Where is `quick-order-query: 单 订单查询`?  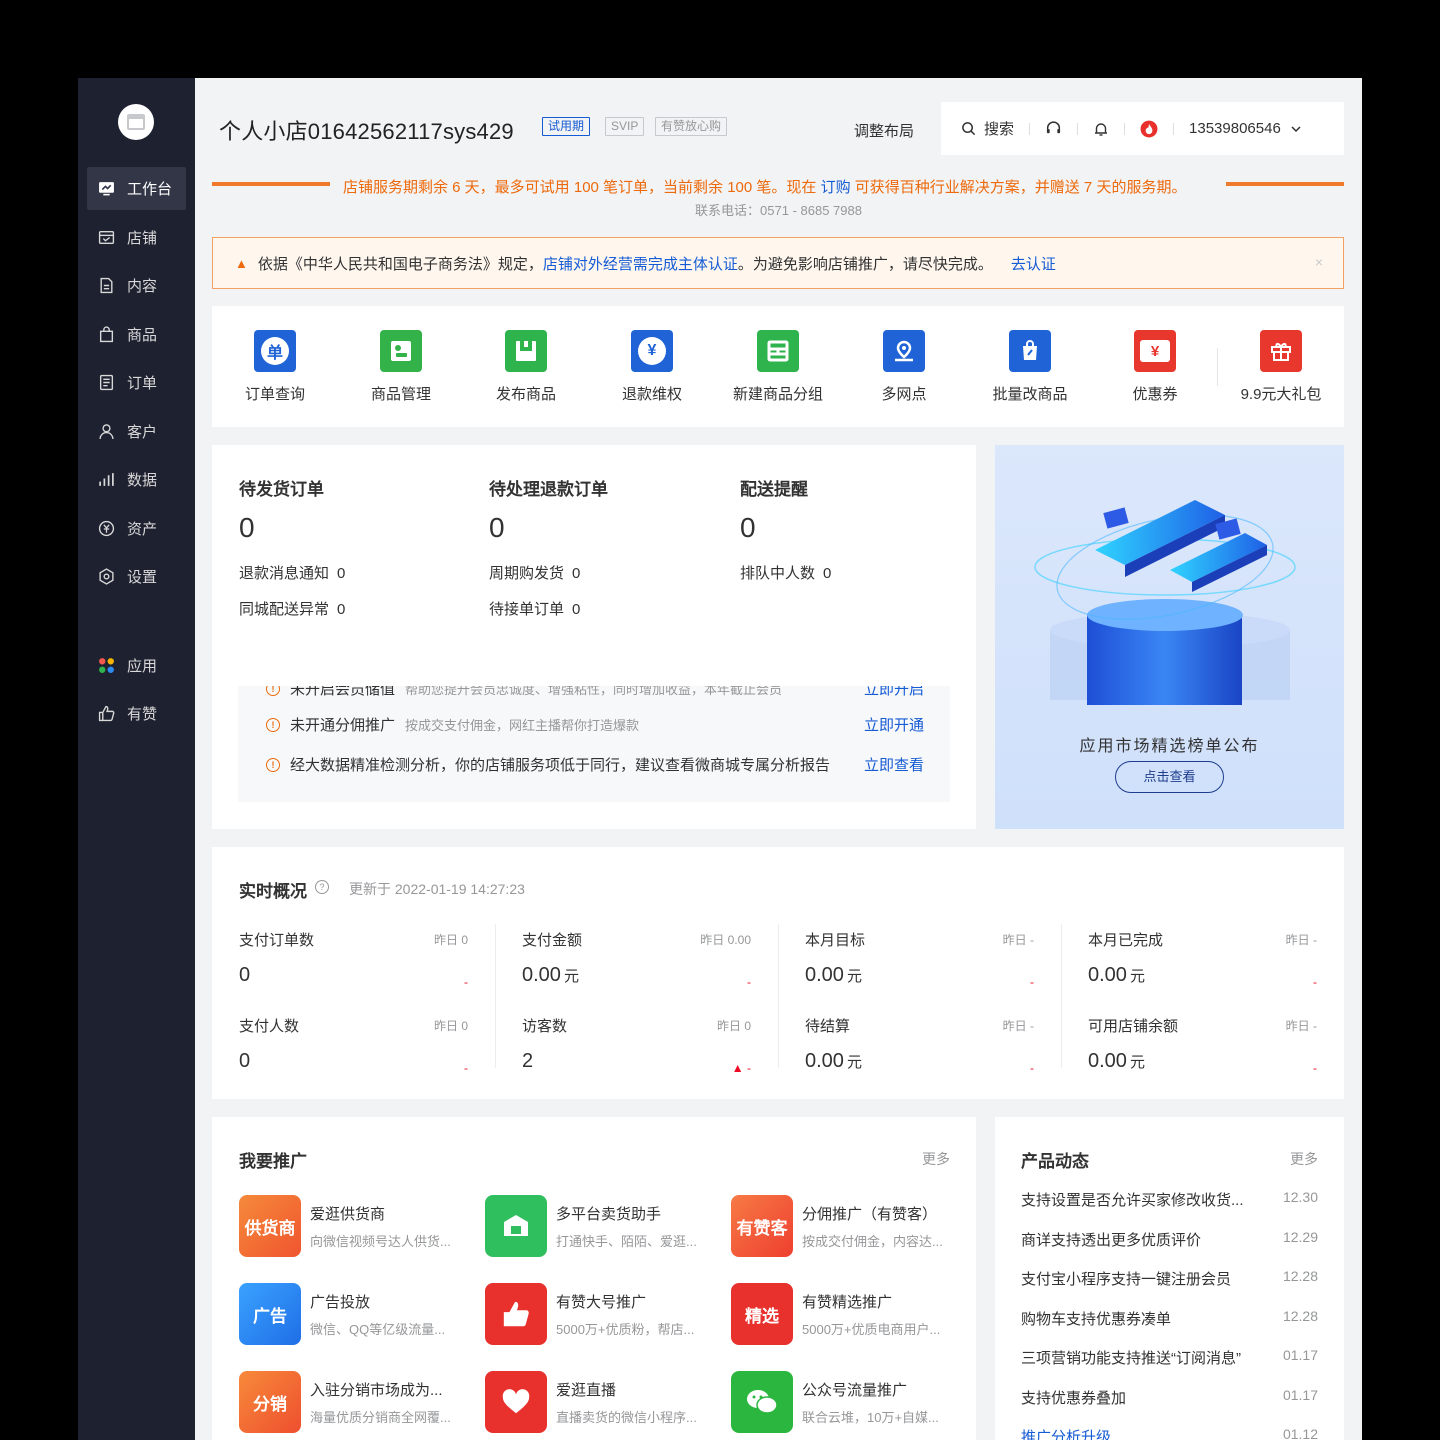
quick-order-query: 单 订单查询 is located at coordinates (275, 367).